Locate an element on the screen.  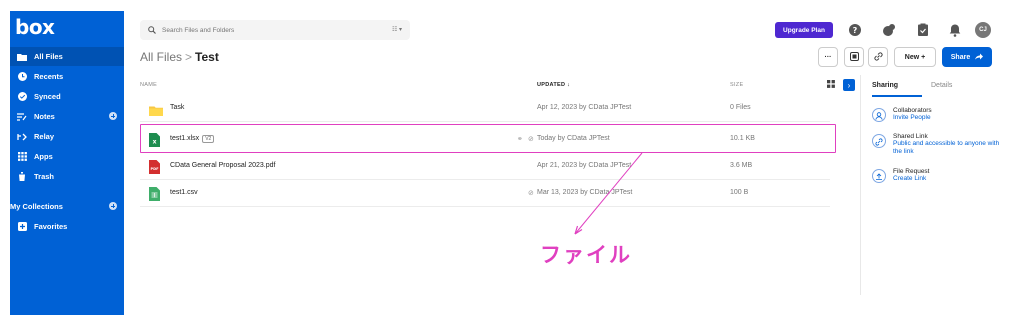
more-options-button: ··· is located at coordinates (828, 57).